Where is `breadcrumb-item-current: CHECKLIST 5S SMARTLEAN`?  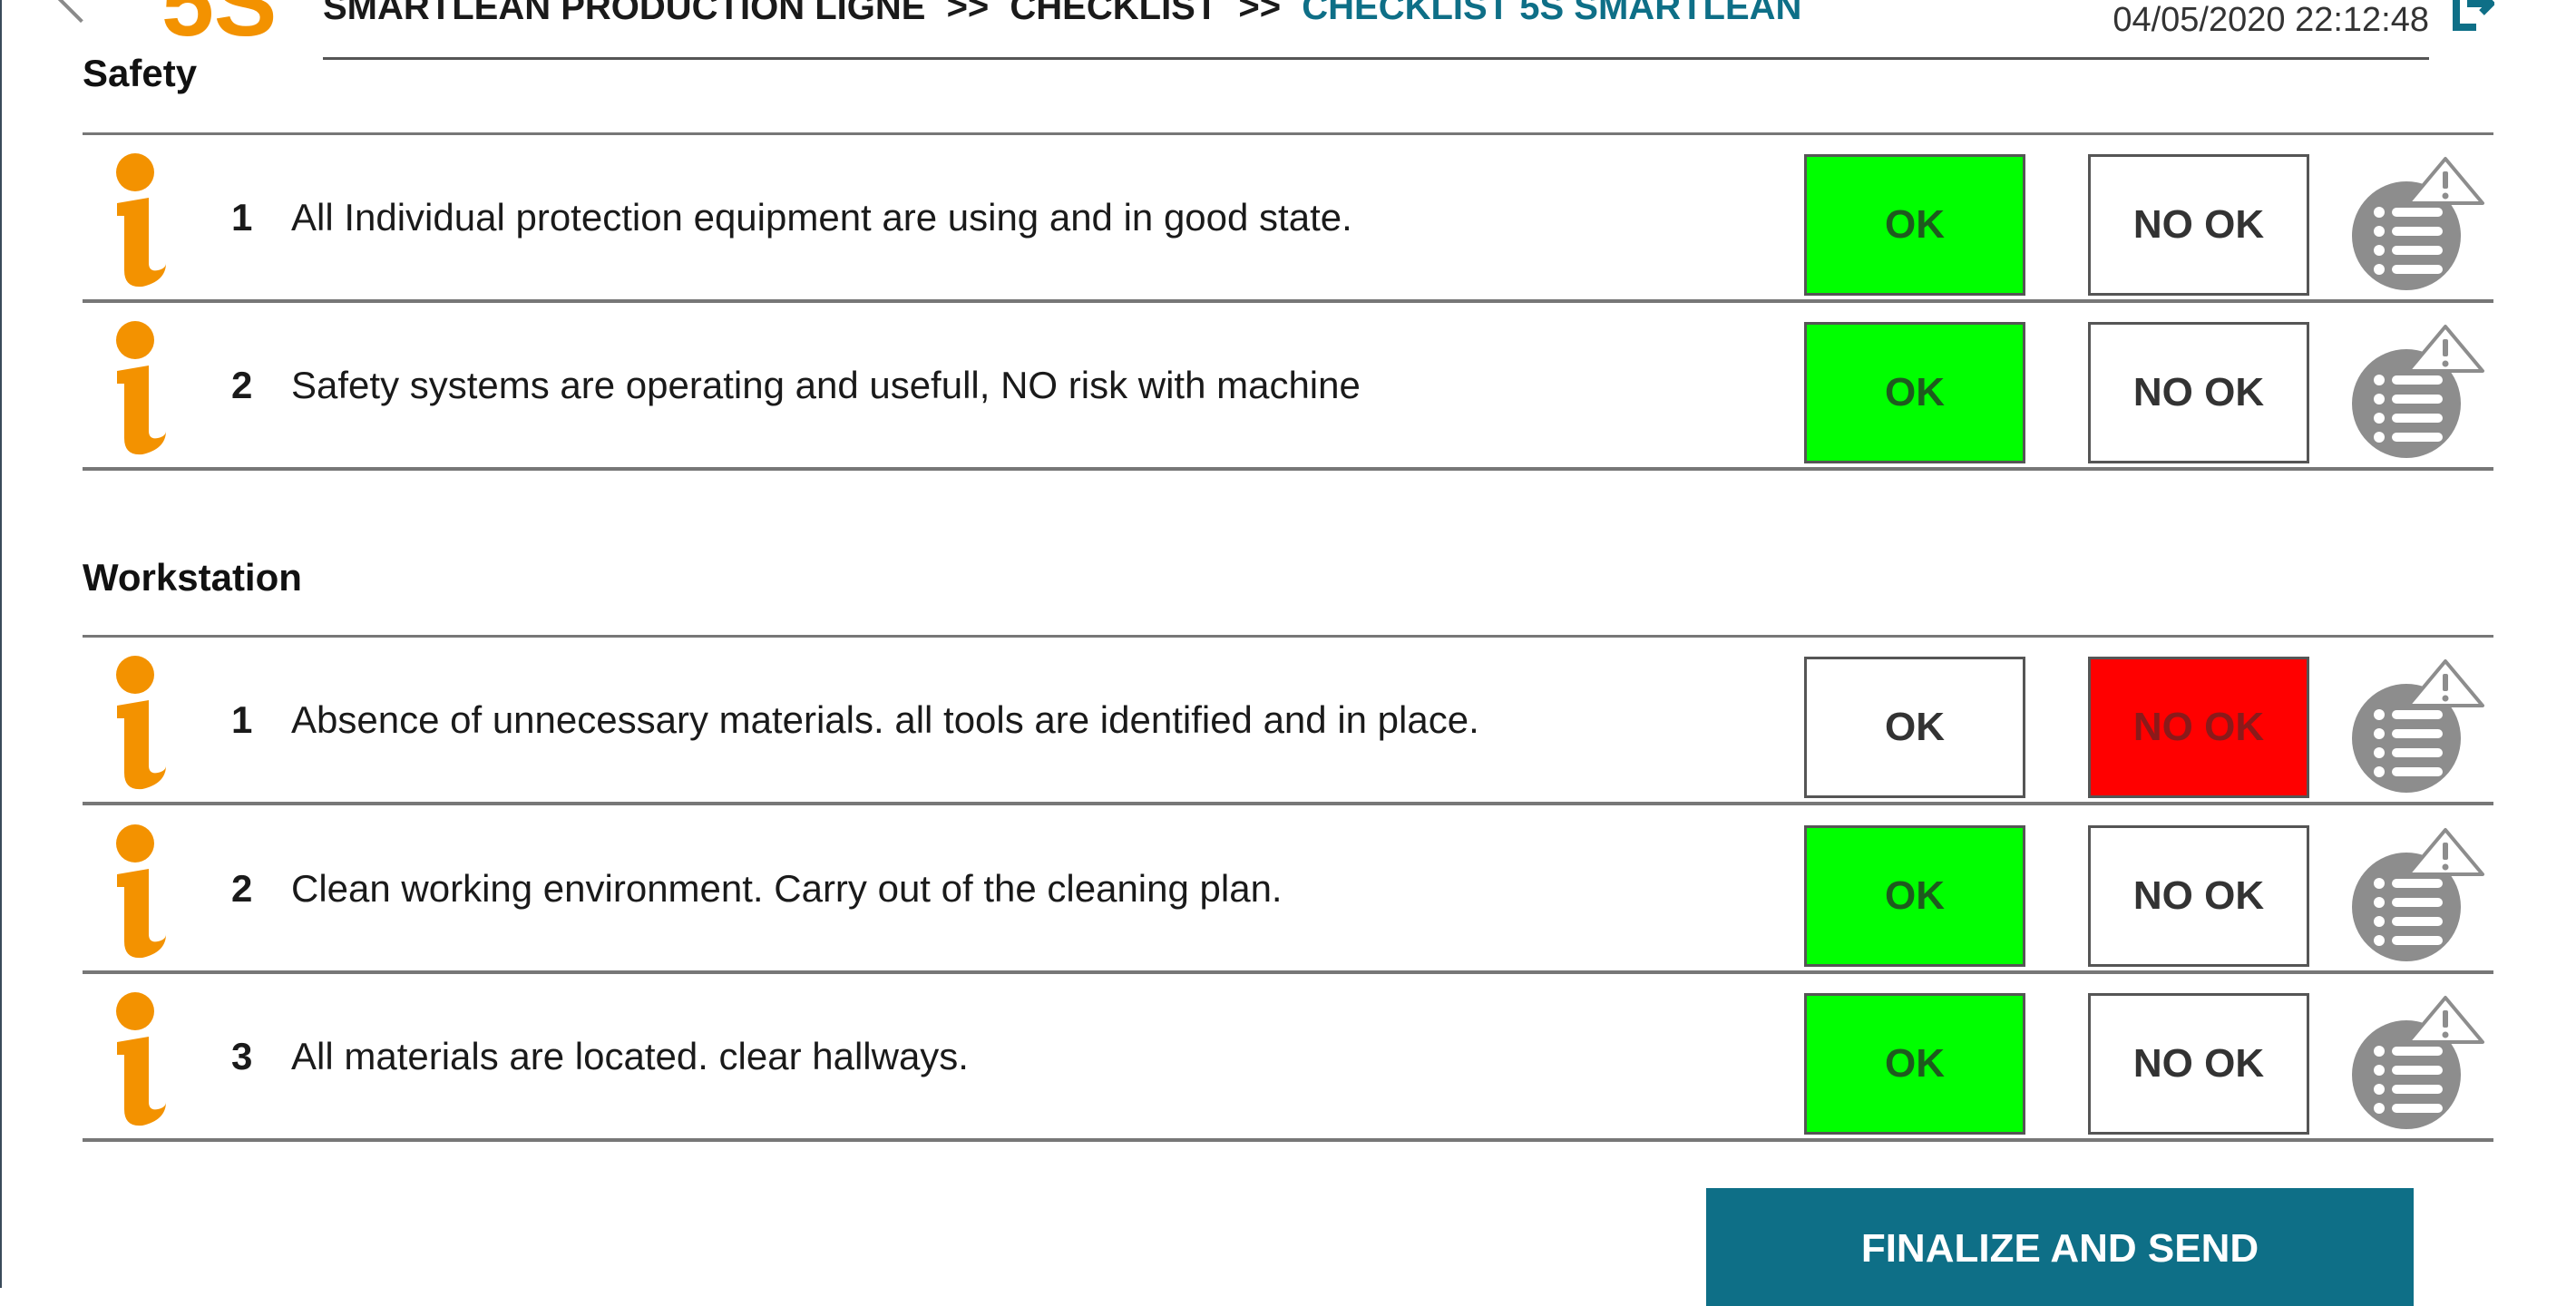 breadcrumb-item-current: CHECKLIST 5S SMARTLEAN is located at coordinates (1552, 13).